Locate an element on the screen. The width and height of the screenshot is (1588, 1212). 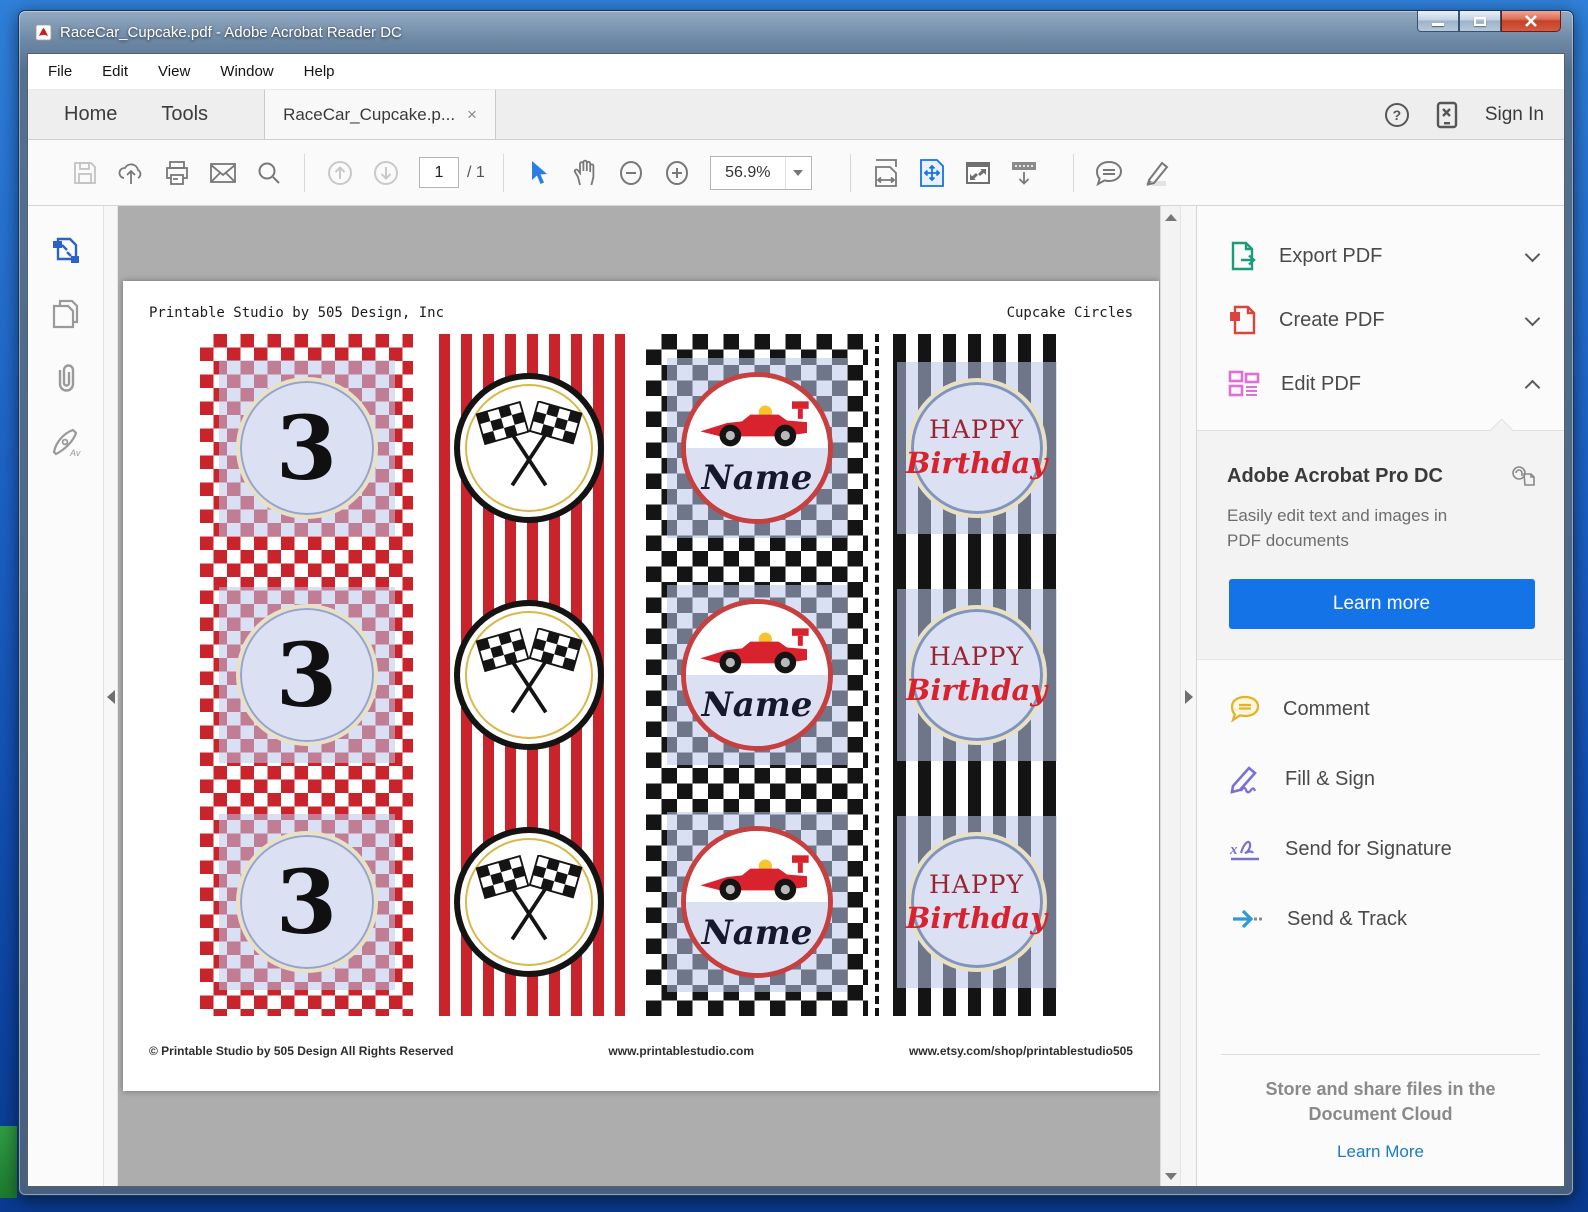
search-icon is located at coordinates (269, 173).